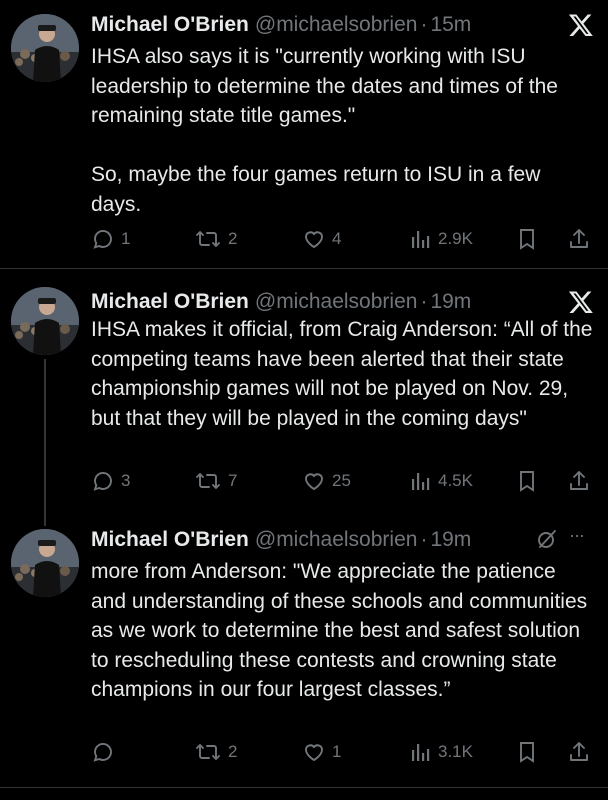  What do you see at coordinates (326, 481) in the screenshot?
I see `like-button: 25` at bounding box center [326, 481].